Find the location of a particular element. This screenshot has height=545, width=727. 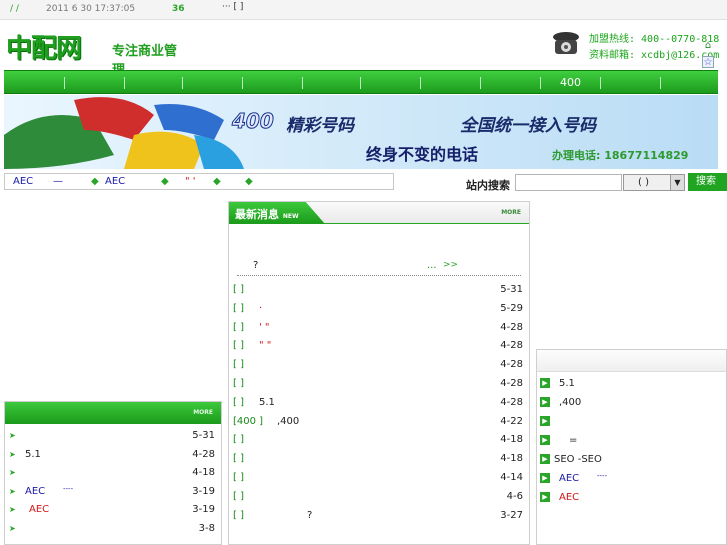

news-date: 3-27 is located at coordinates (511, 515).